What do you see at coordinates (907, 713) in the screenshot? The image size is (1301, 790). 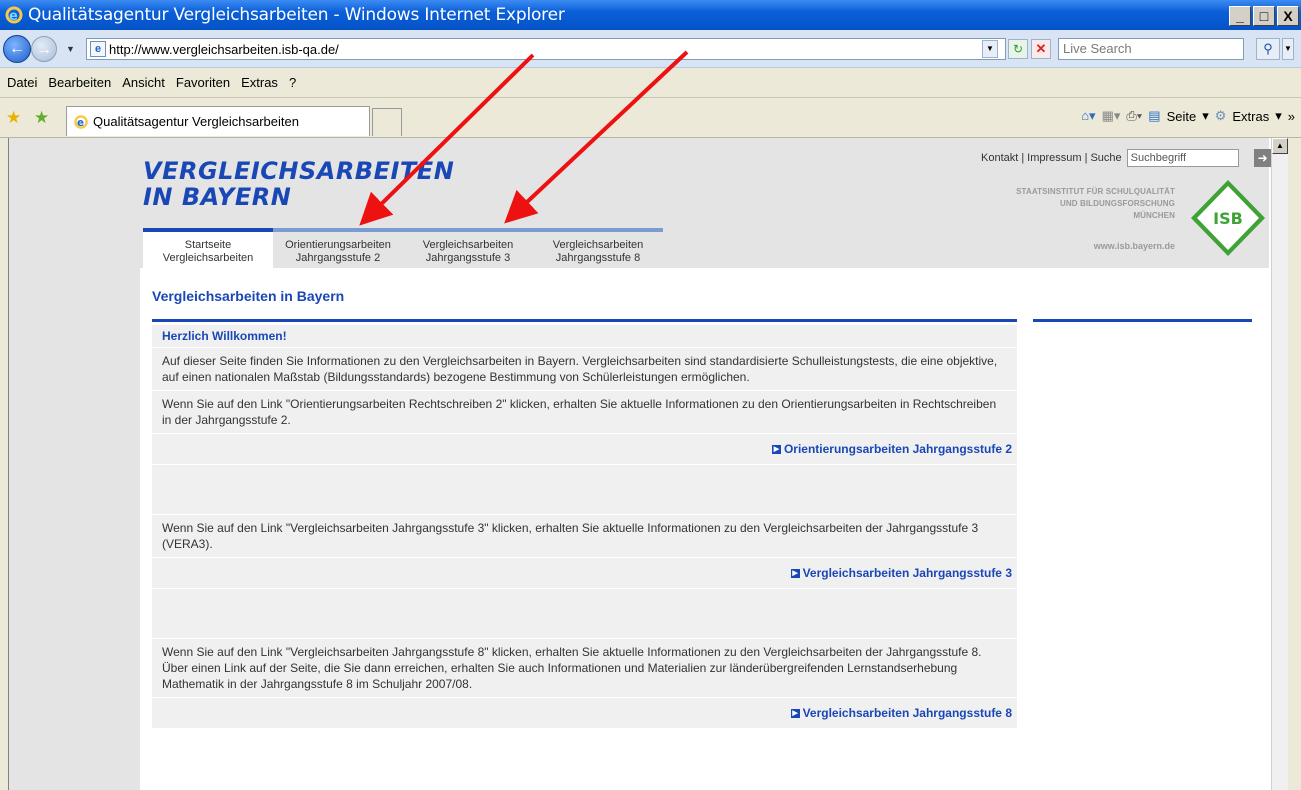 I see `link-vergleich-8: Vergleichsarbeiten Jahrgangsstufe 8` at bounding box center [907, 713].